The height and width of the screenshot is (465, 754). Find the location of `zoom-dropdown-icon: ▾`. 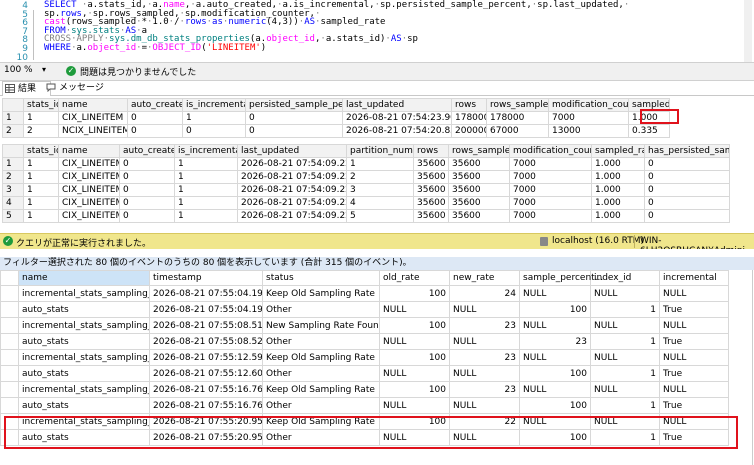

zoom-dropdown-icon: ▾ is located at coordinates (44, 69).